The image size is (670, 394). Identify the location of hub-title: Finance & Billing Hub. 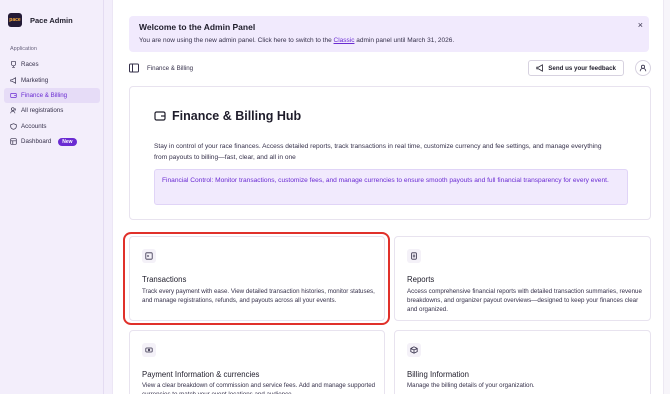
(227, 116).